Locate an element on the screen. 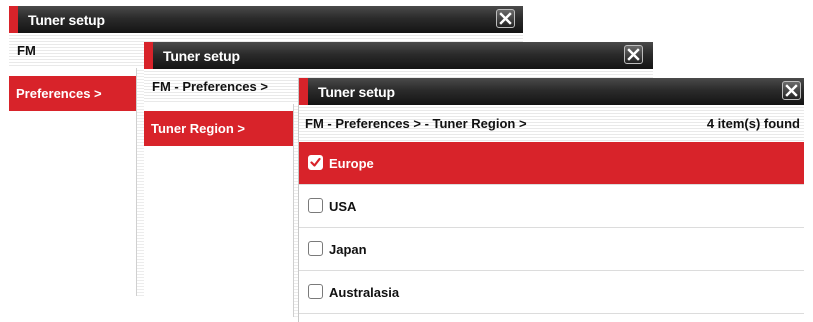  menu-item-tuner-region: Tuner Region > is located at coordinates (218, 128).